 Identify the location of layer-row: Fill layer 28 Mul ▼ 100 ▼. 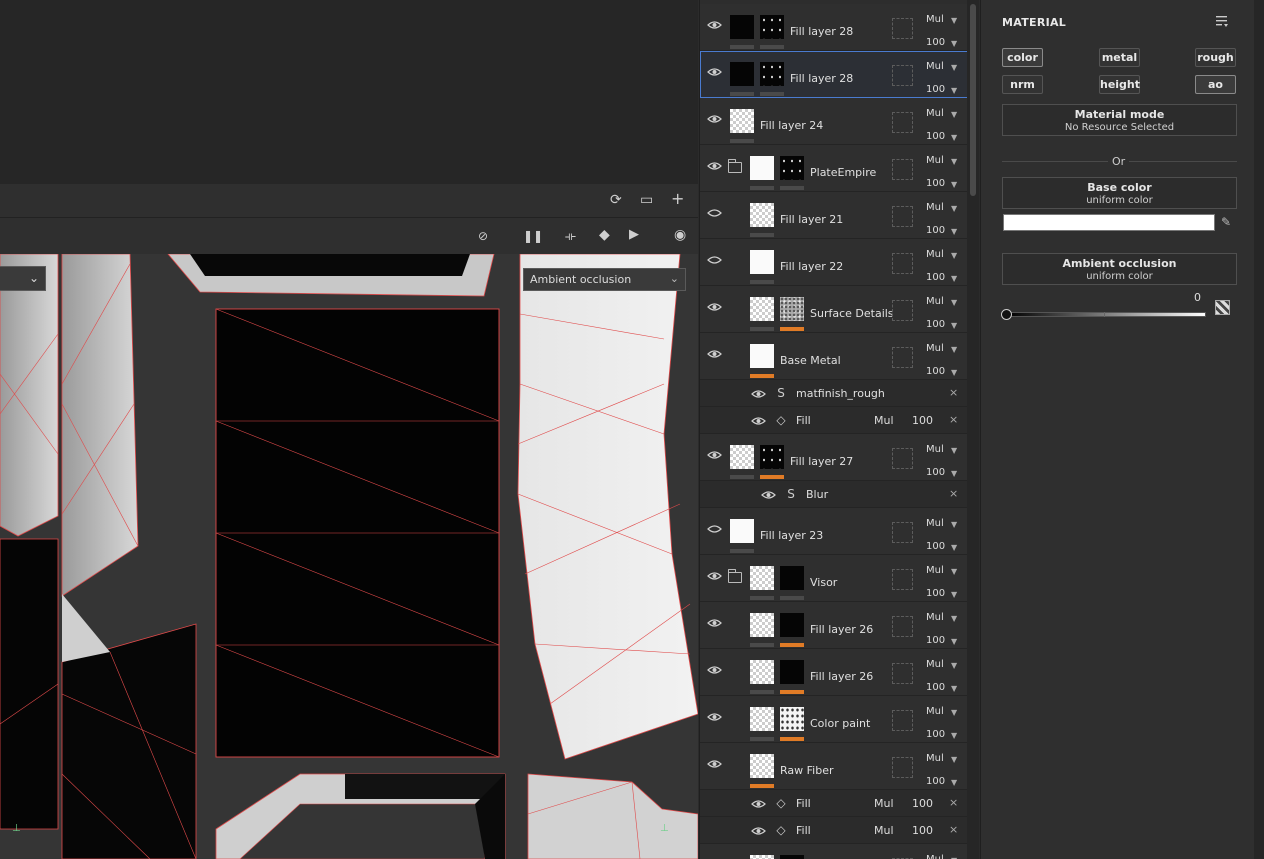
(833, 27).